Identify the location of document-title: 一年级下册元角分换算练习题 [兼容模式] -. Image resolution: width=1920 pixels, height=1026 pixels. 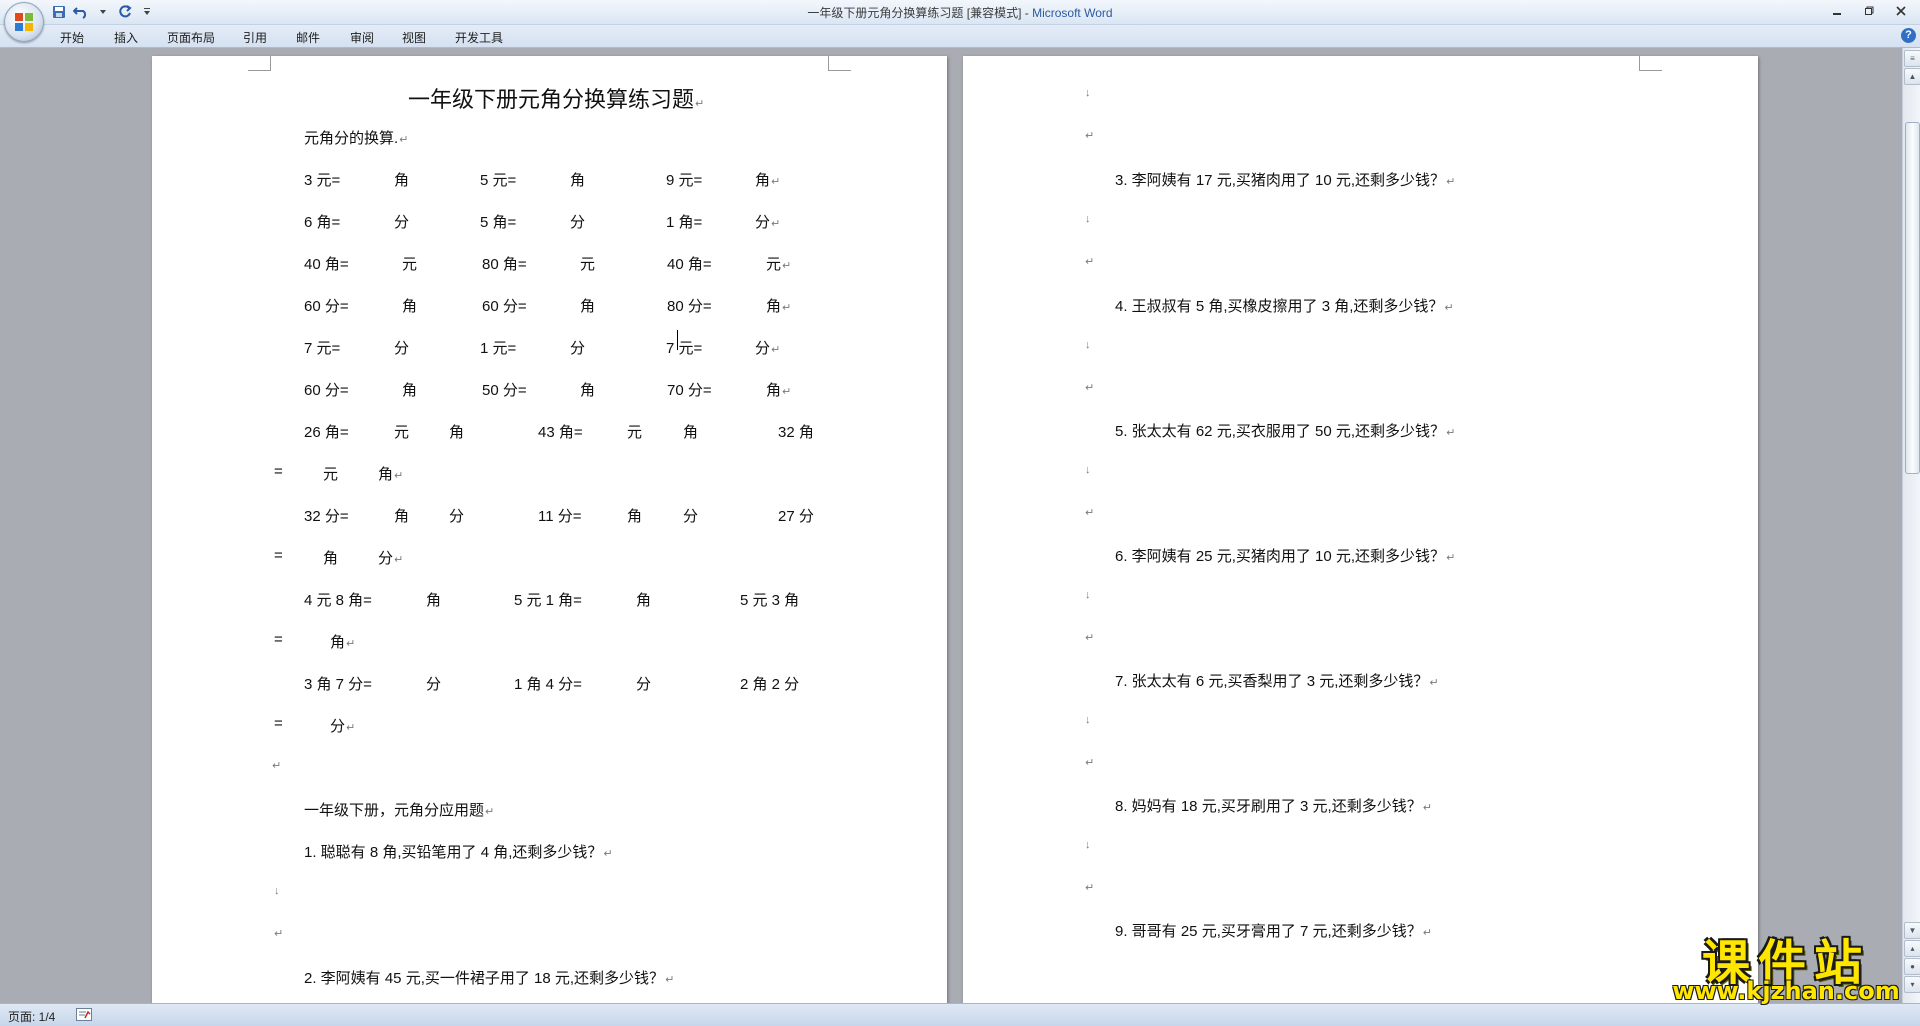
(920, 13).